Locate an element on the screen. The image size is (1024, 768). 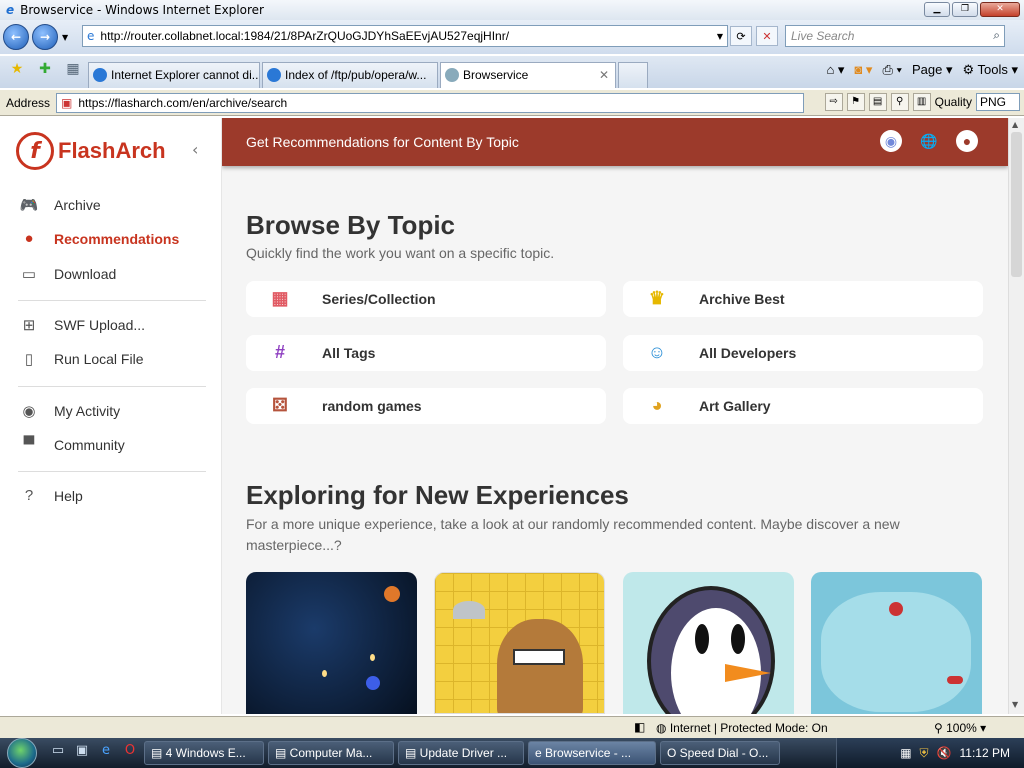
zoom-level: 100% is located at coordinates (961, 728).